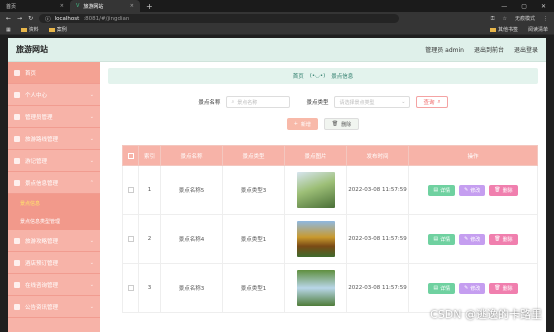  Describe the element at coordinates (17, 262) in the screenshot. I see `hotel-icon` at that location.